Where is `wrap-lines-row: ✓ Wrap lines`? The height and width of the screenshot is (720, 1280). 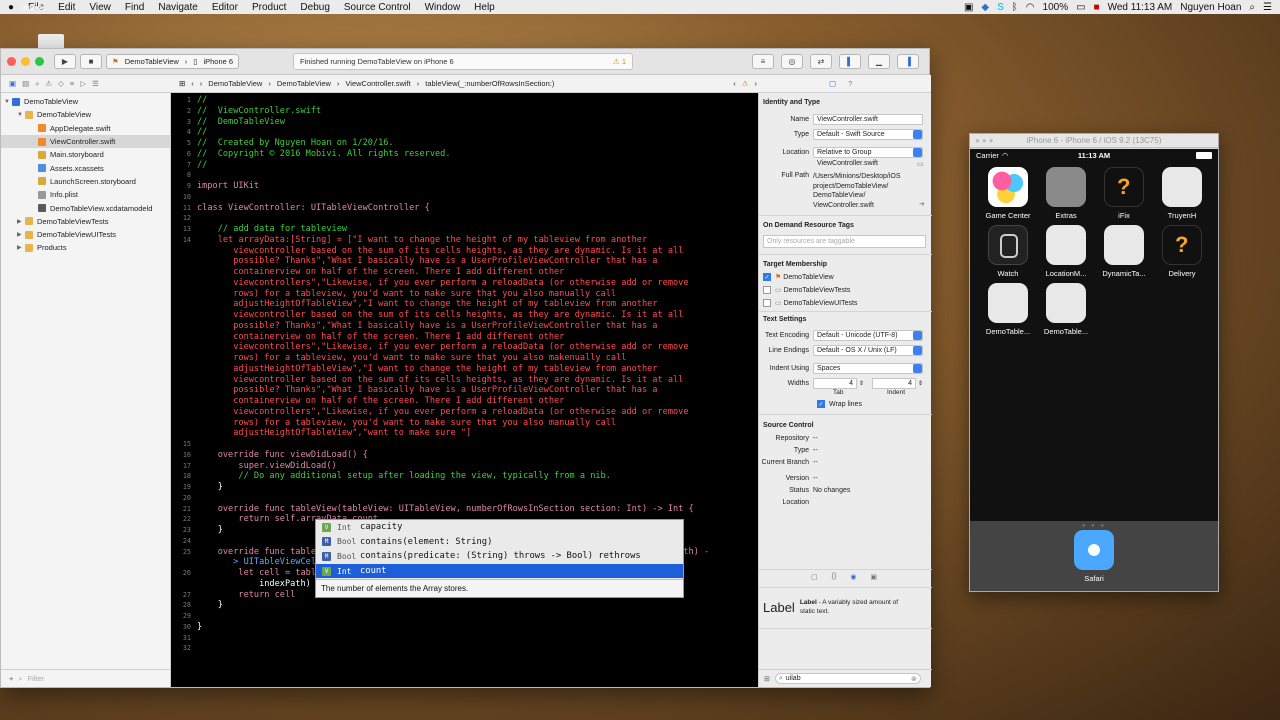
wrap-lines-row: ✓ Wrap lines is located at coordinates (839, 404).